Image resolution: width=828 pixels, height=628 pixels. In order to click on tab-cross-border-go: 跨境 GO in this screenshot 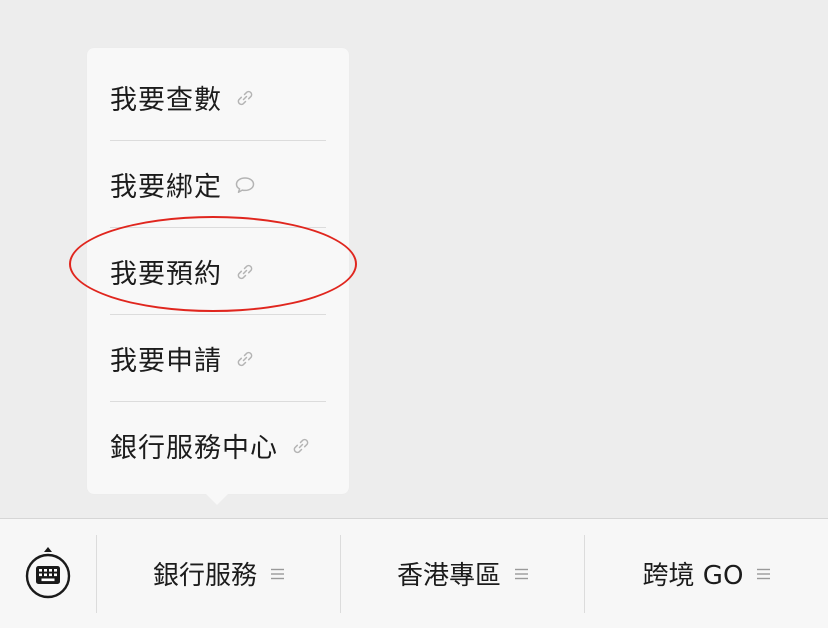, I will do `click(706, 573)`.